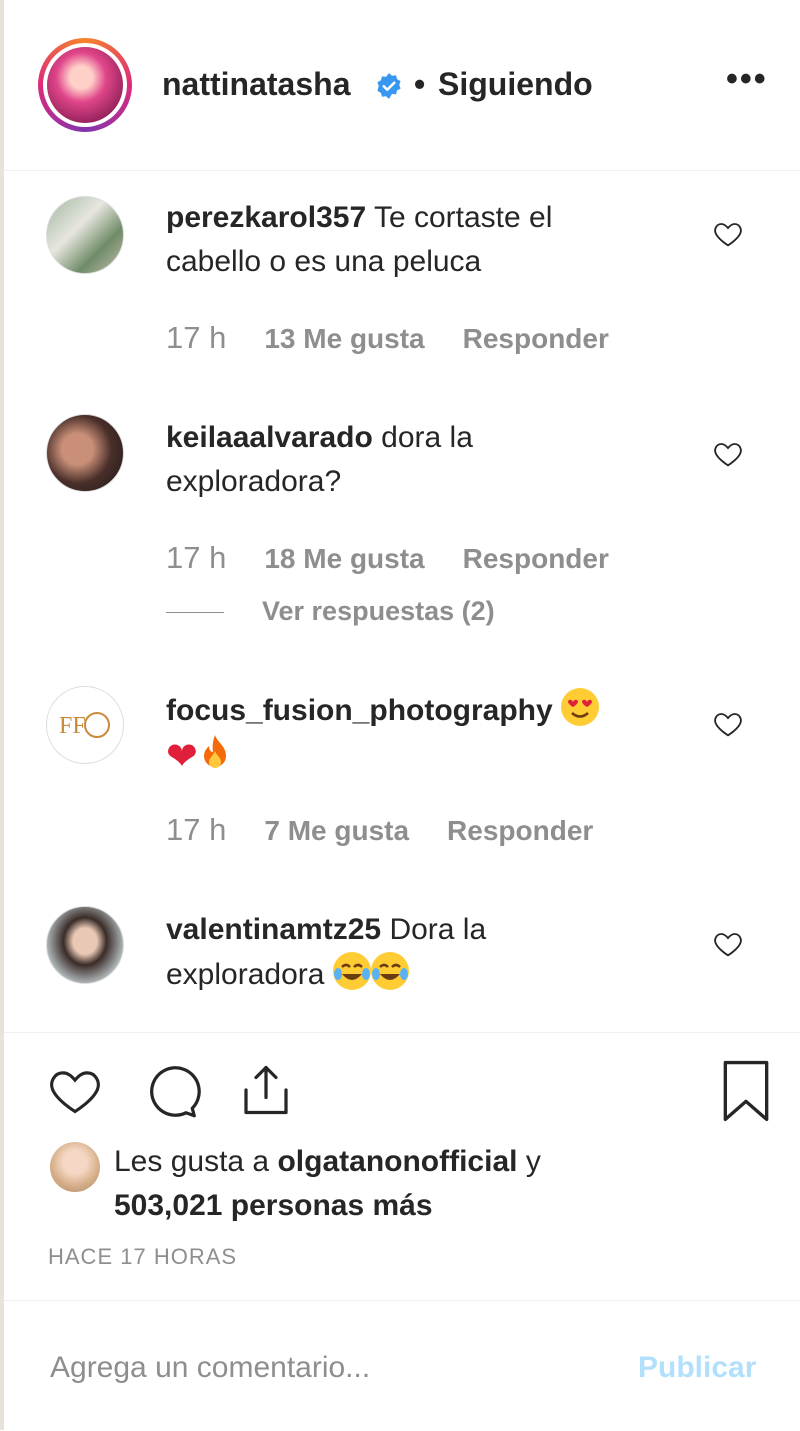 Image resolution: width=800 pixels, height=1431 pixels. Describe the element at coordinates (269, 437) in the screenshot. I see `comment-username: keilaaalvarado` at that location.